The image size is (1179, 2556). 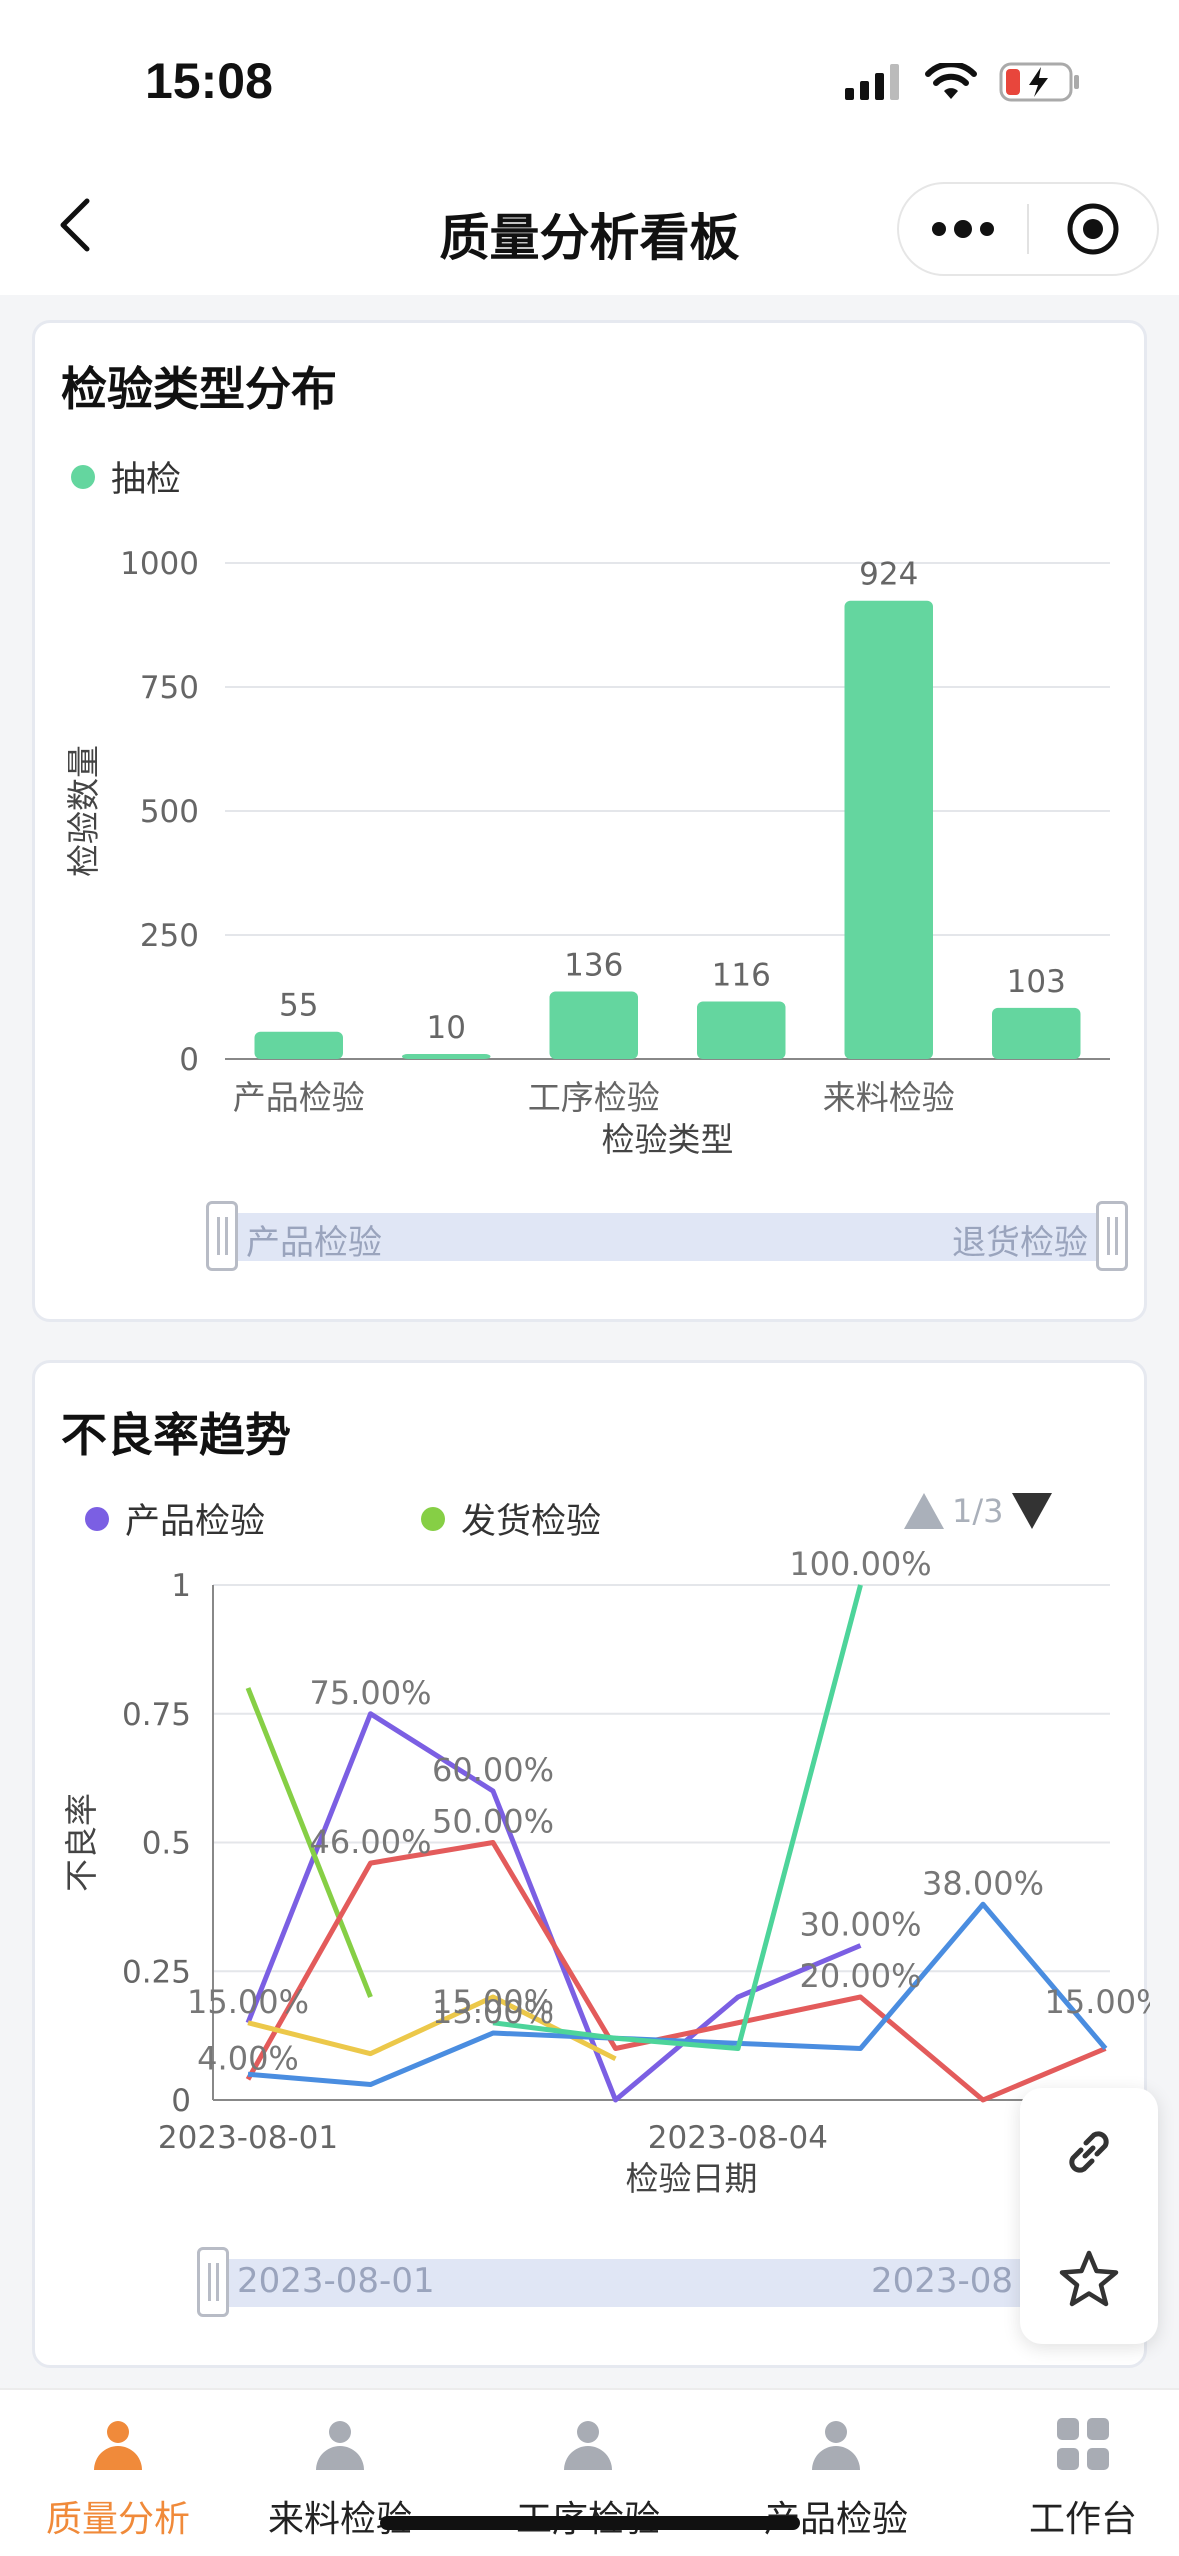 I want to click on tab-workbench: 工作台, so click(x=1072, y=2473).